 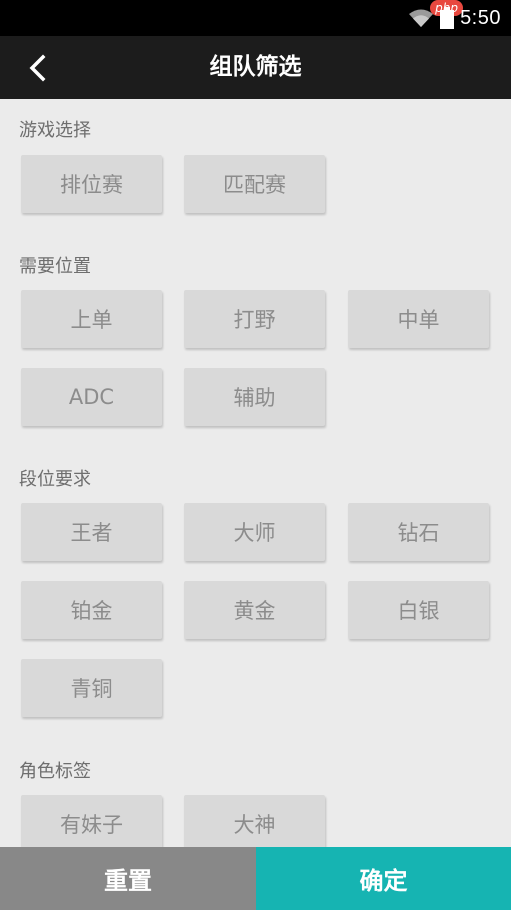 I want to click on status-bar: php 5:50, so click(x=255, y=18).